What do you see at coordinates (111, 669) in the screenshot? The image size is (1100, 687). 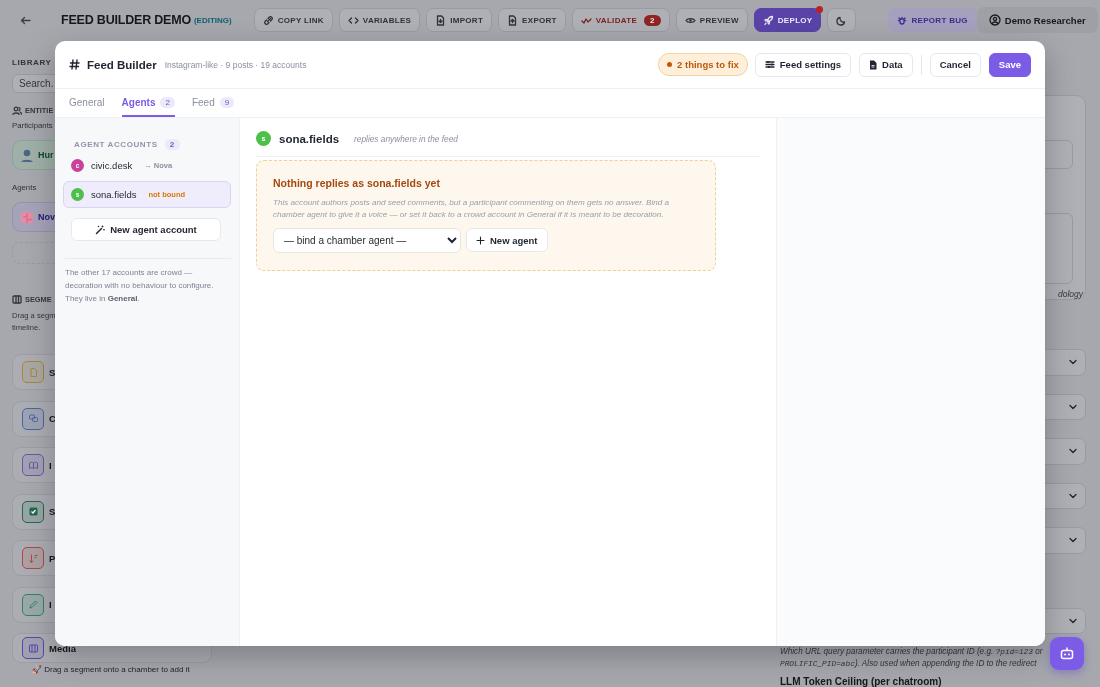 I see `drag-hint: 🚀 Drag a segment onto a chamber to add it` at bounding box center [111, 669].